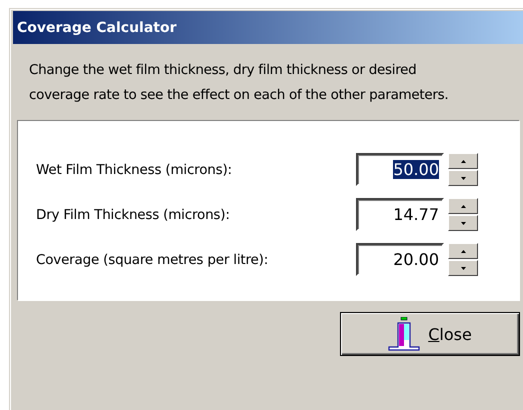 The image size is (523, 410). What do you see at coordinates (153, 260) in the screenshot?
I see `field-label: Coverage (square metres per litre):` at bounding box center [153, 260].